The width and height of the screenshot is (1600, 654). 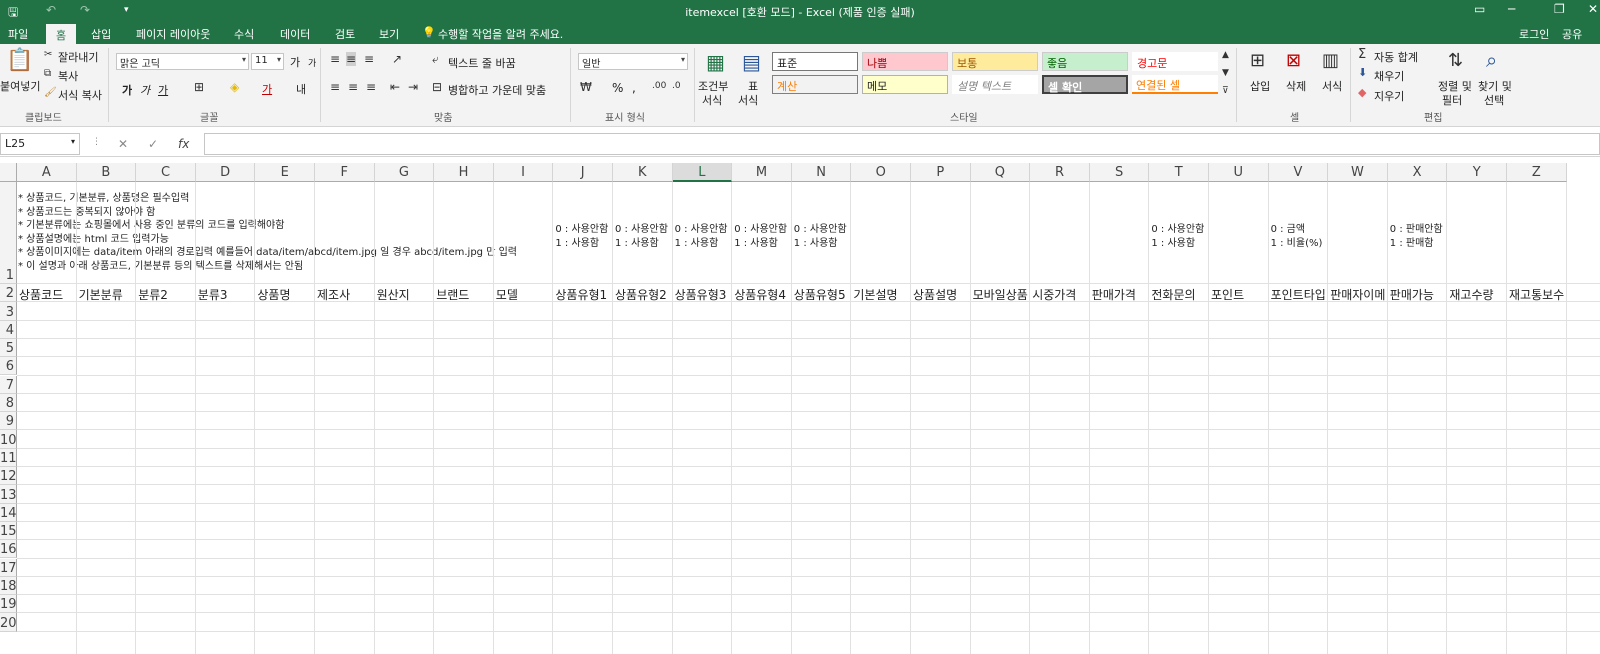 What do you see at coordinates (634, 88) in the screenshot?
I see `comma-button: ,` at bounding box center [634, 88].